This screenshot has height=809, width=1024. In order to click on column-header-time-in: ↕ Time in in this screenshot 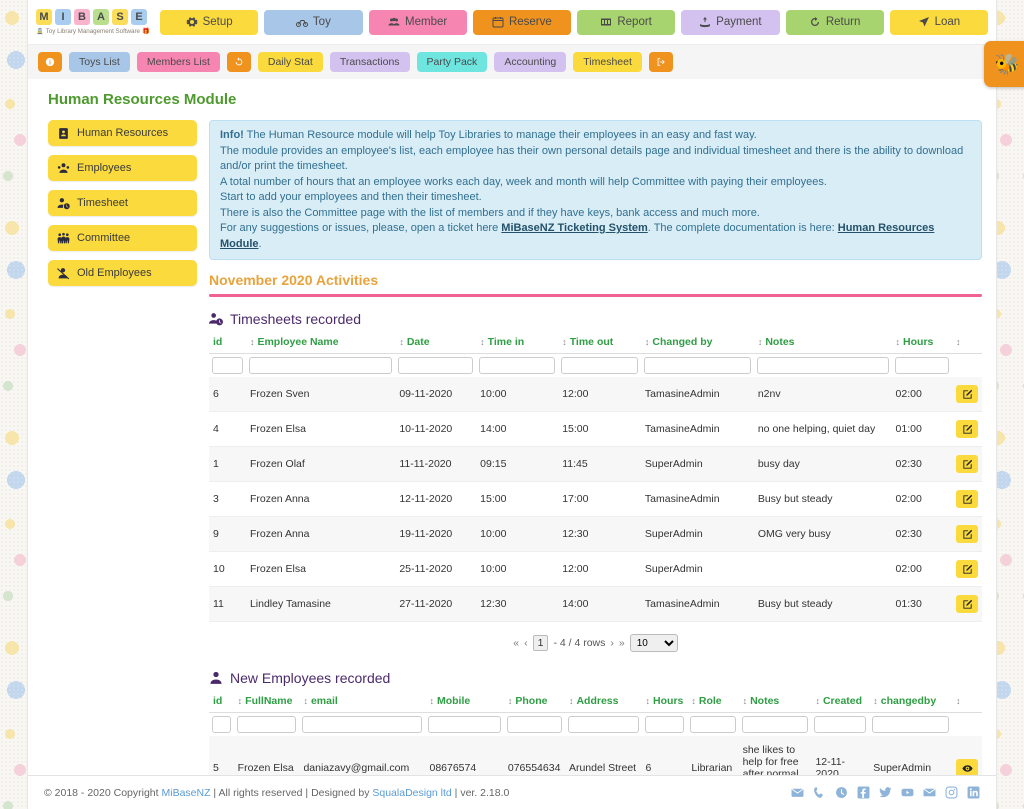, I will do `click(517, 344)`.